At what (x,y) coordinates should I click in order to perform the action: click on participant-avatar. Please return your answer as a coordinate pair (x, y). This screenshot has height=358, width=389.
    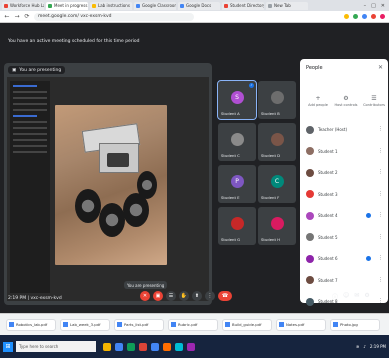
    Looking at the image, I should click on (310, 172).